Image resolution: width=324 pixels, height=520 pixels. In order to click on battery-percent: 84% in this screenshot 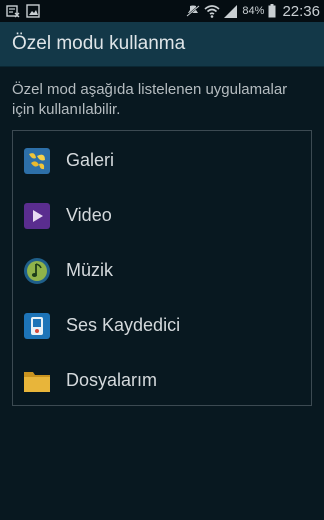, I will do `click(253, 11)`.